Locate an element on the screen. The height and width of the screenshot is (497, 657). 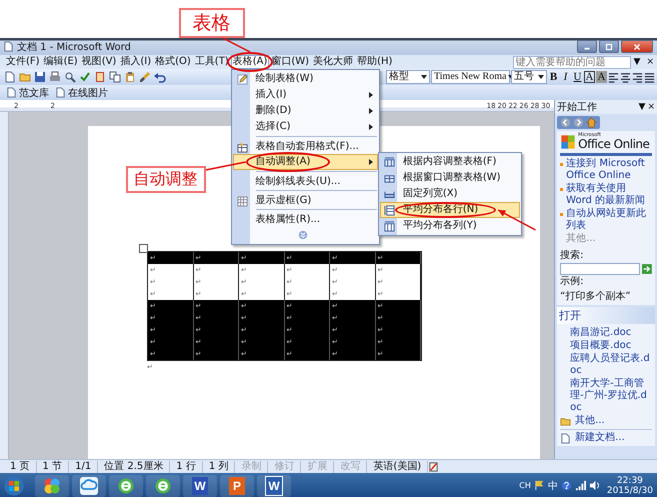
go-arrow-icon is located at coordinates (647, 269).